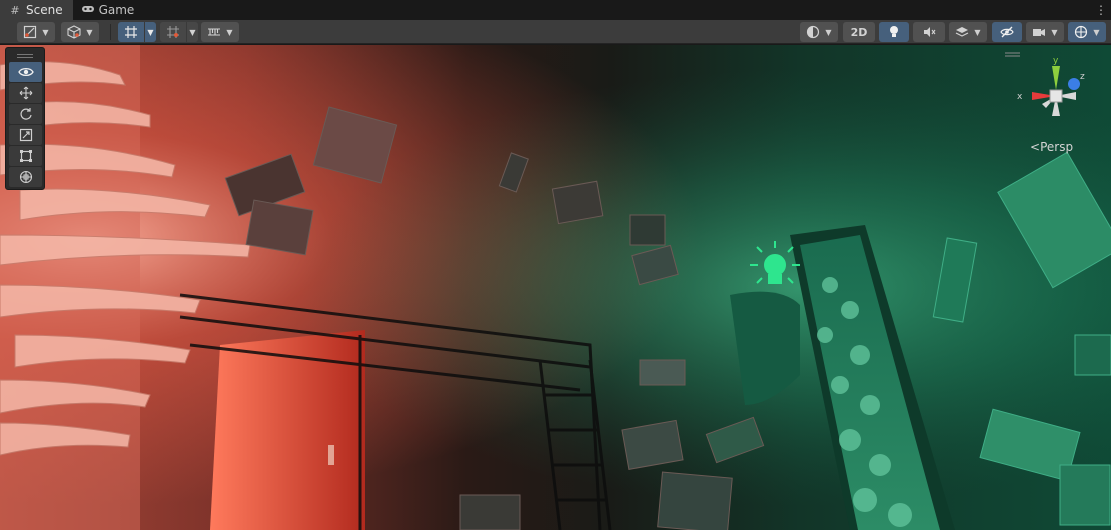 The image size is (1111, 530). Describe the element at coordinates (1056, 78) in the screenshot. I see `y-axis-cone` at that location.